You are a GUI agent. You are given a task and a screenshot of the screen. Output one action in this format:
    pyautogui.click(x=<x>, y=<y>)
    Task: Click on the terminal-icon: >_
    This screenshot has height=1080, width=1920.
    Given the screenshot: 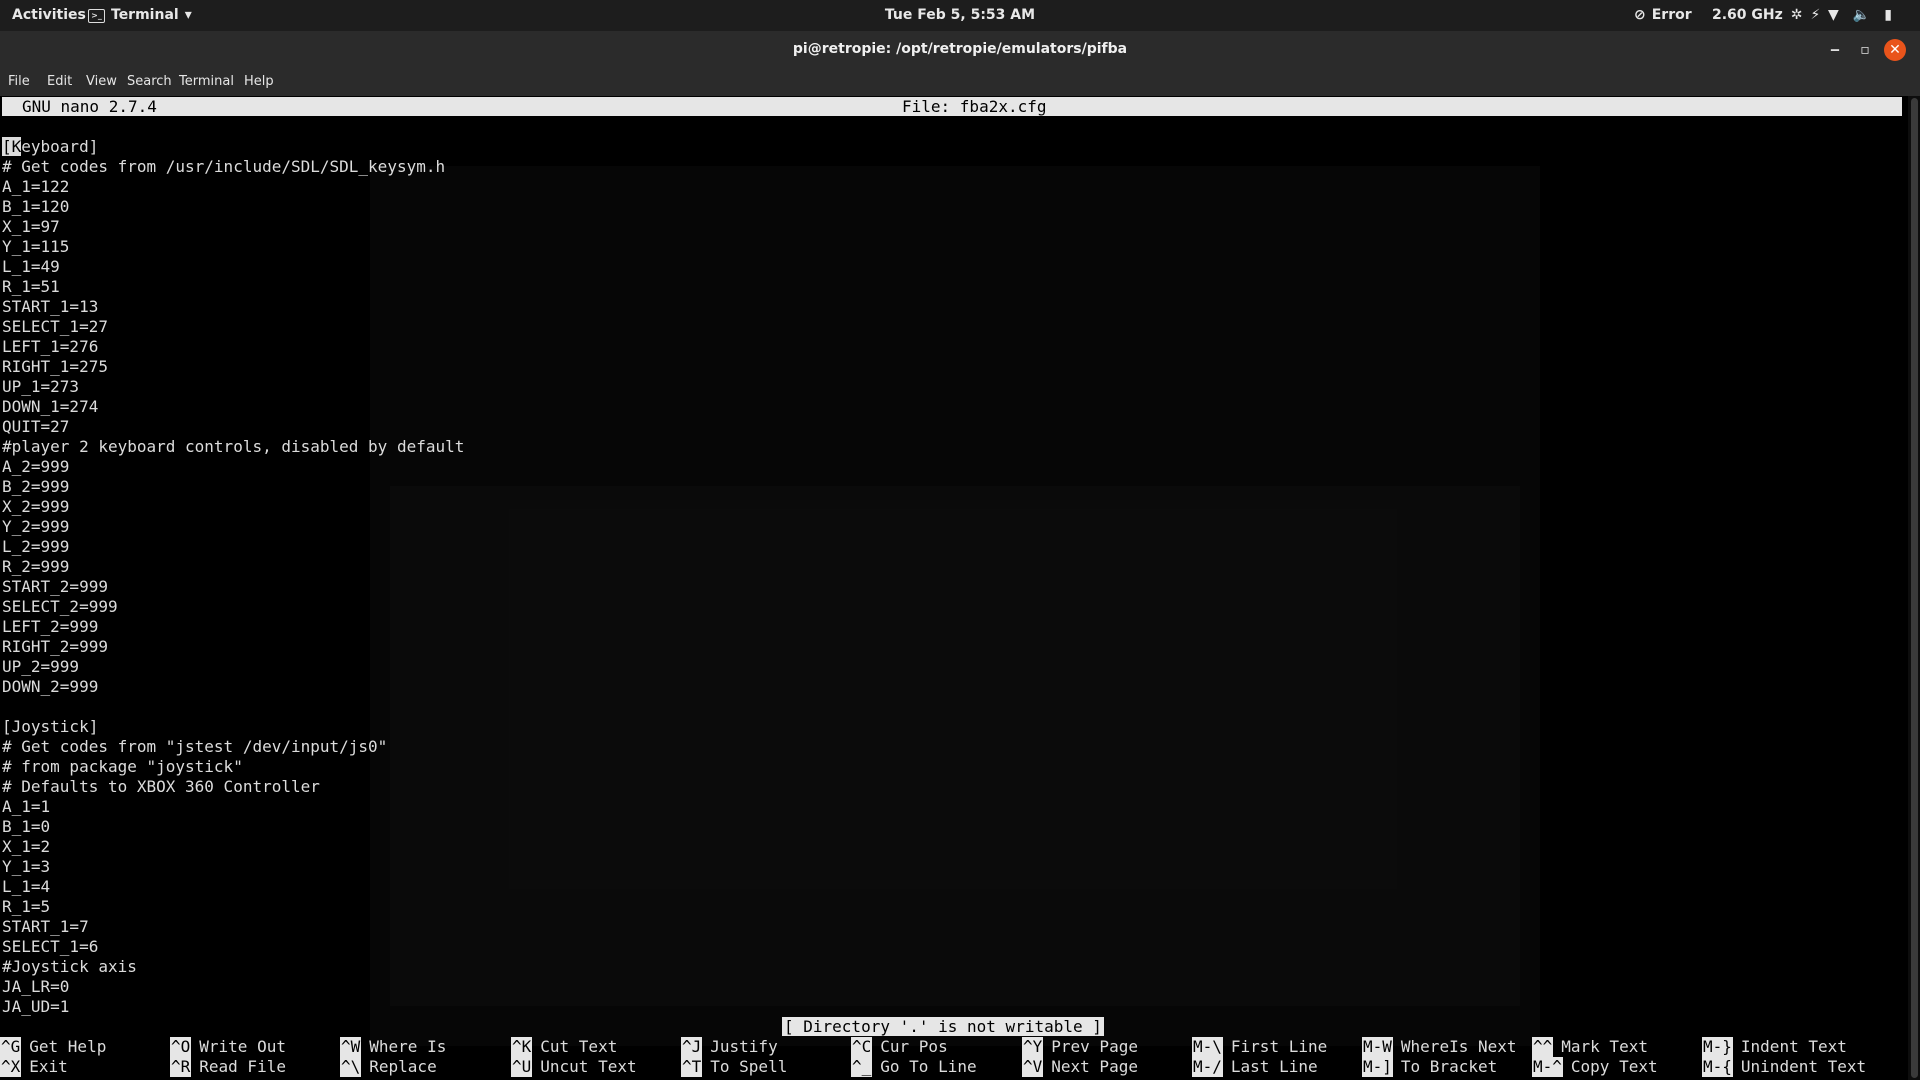 What is the action you would take?
    pyautogui.click(x=96, y=15)
    